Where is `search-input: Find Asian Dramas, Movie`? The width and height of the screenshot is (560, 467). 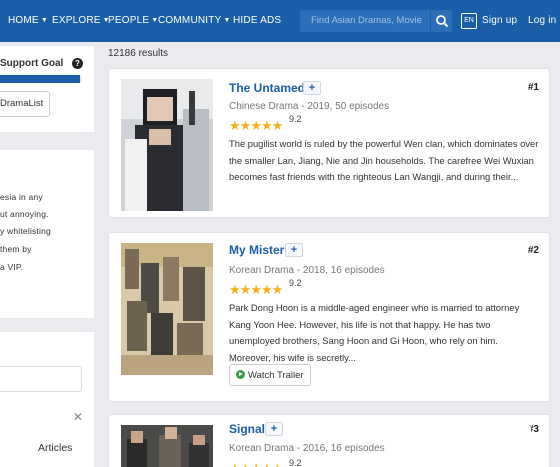 search-input: Find Asian Dramas, Movie is located at coordinates (365, 21).